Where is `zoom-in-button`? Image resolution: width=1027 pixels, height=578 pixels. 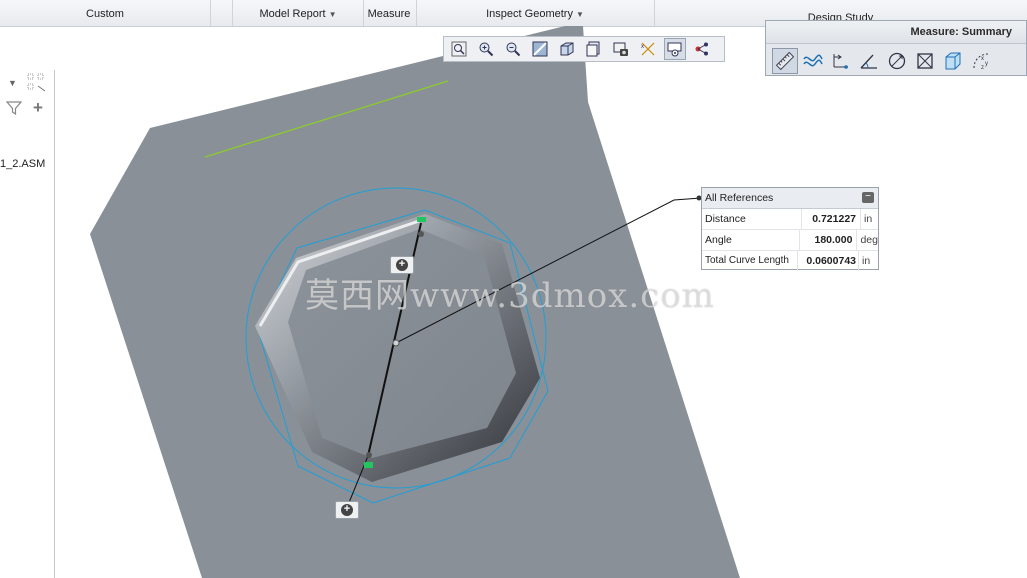 zoom-in-button is located at coordinates (486, 49).